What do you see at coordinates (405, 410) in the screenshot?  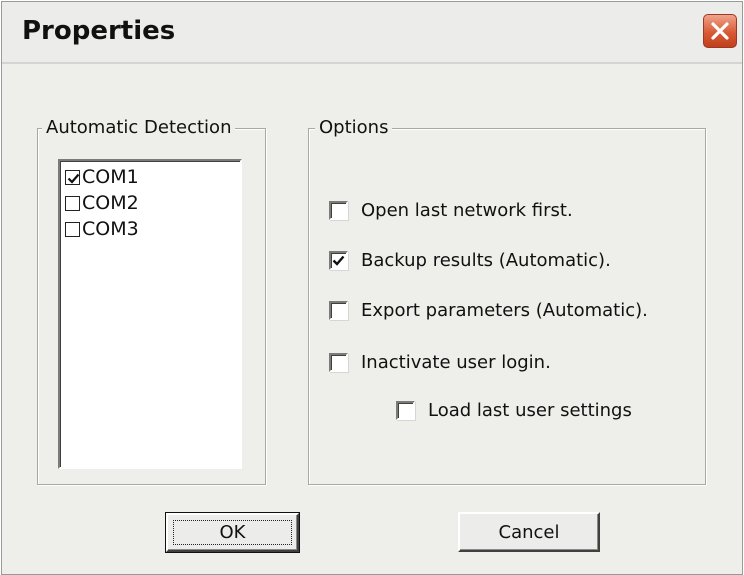 I see `load-last-user-settings-checkbox` at bounding box center [405, 410].